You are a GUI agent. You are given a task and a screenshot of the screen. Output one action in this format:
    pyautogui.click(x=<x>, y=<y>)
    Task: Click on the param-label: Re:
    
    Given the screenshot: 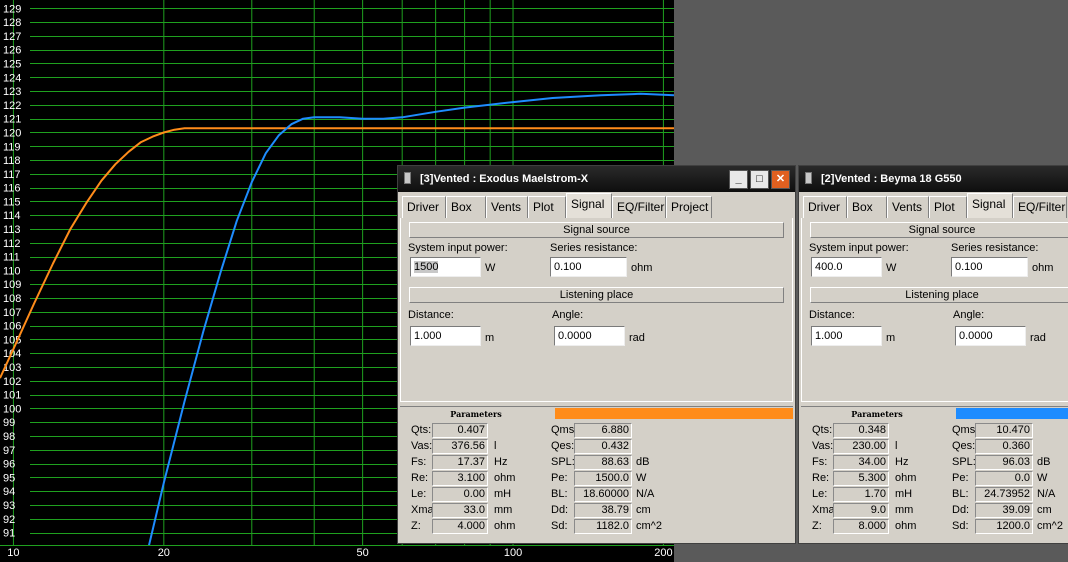 What is the action you would take?
    pyautogui.click(x=821, y=478)
    